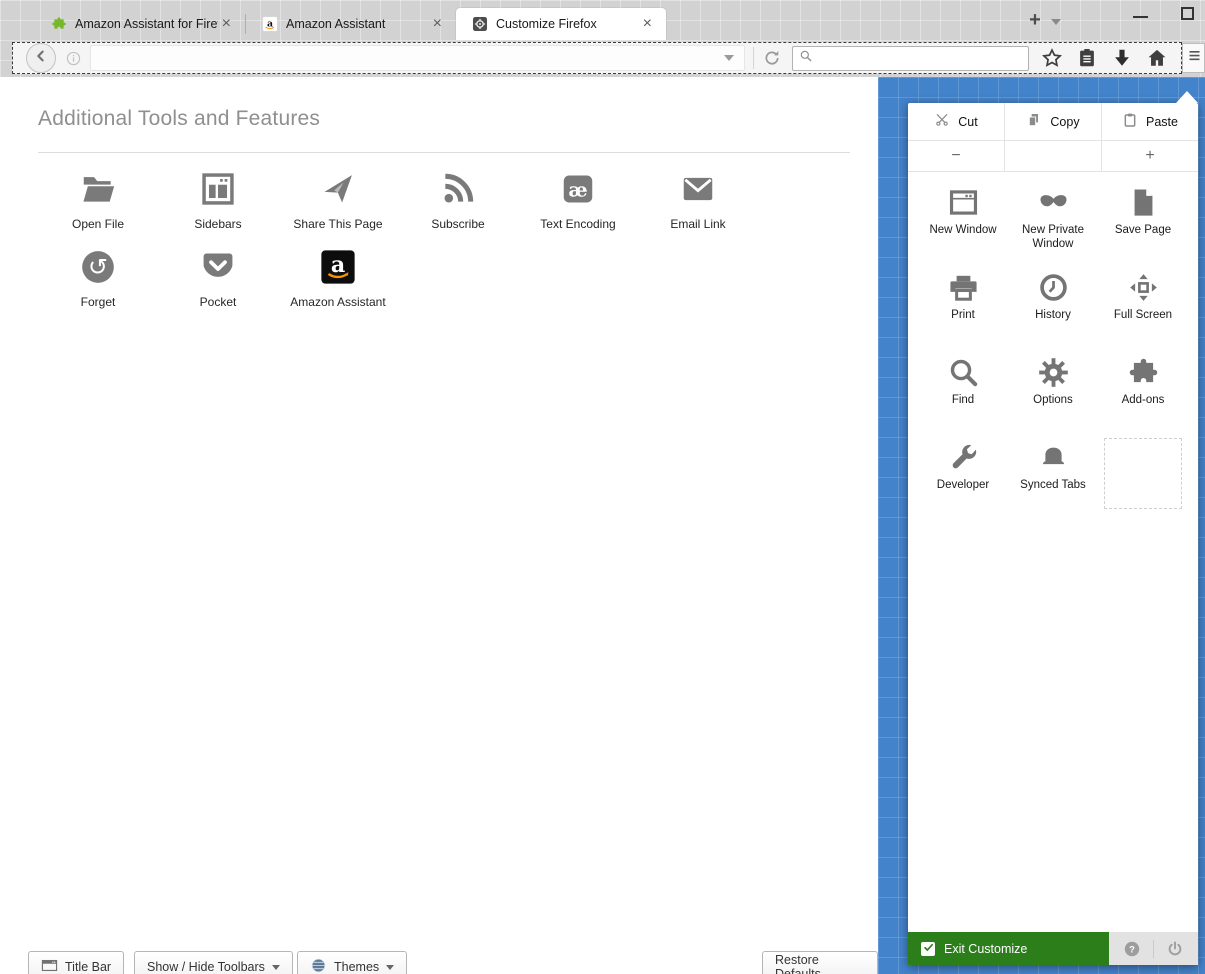 The image size is (1205, 974). What do you see at coordinates (218, 189) in the screenshot?
I see `sidebars-icon` at bounding box center [218, 189].